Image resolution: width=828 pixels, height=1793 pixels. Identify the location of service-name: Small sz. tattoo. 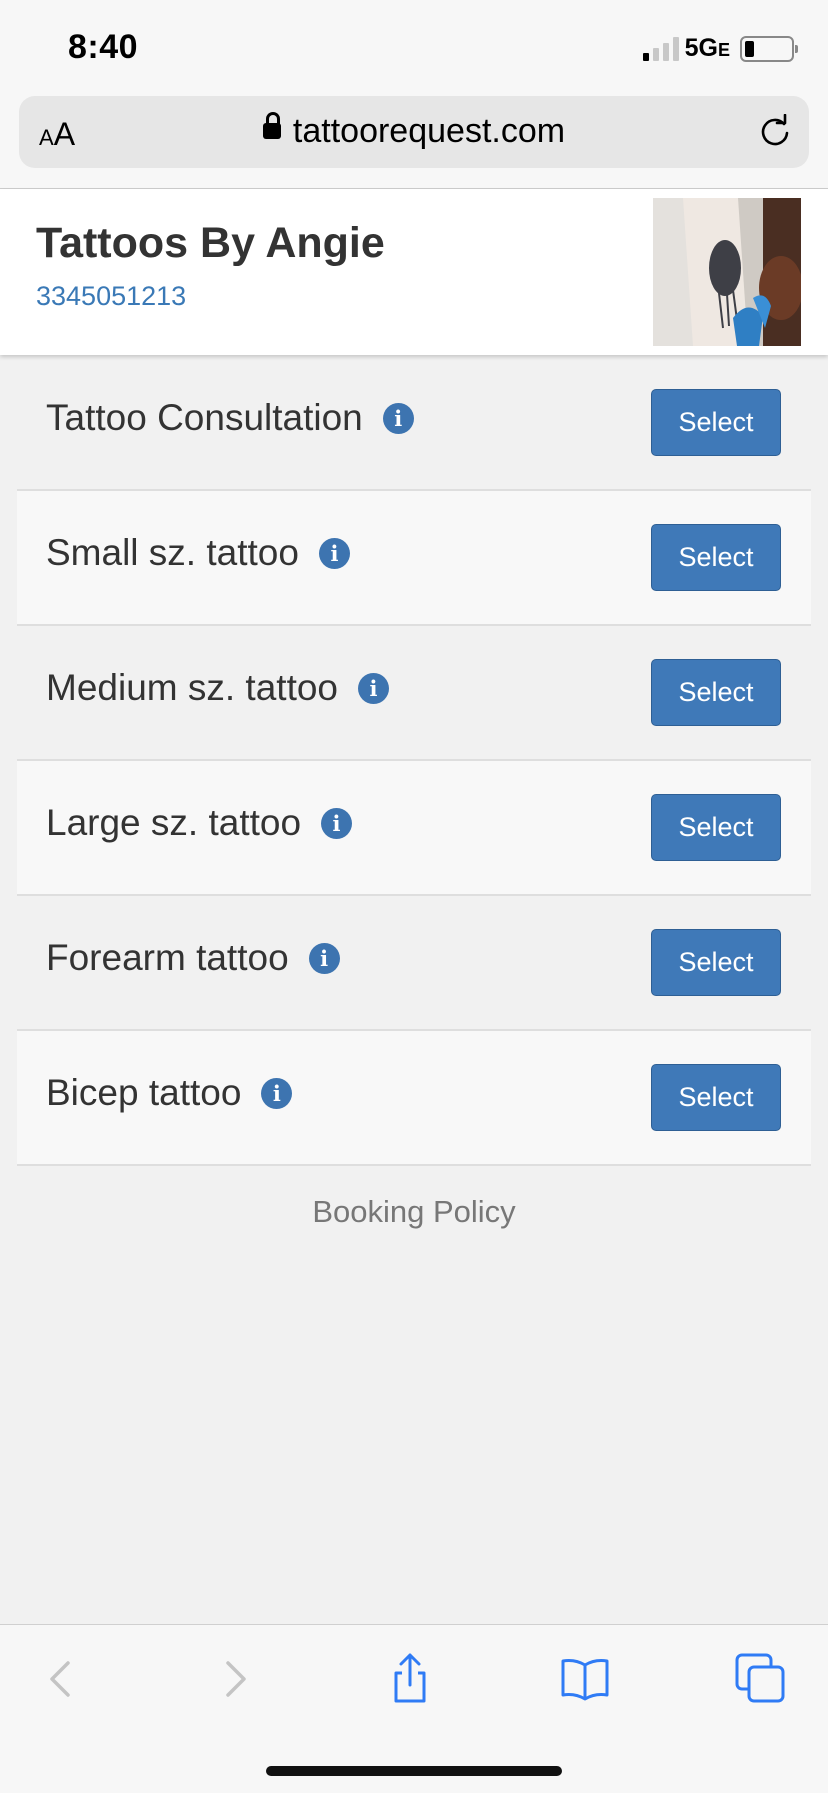
(172, 552).